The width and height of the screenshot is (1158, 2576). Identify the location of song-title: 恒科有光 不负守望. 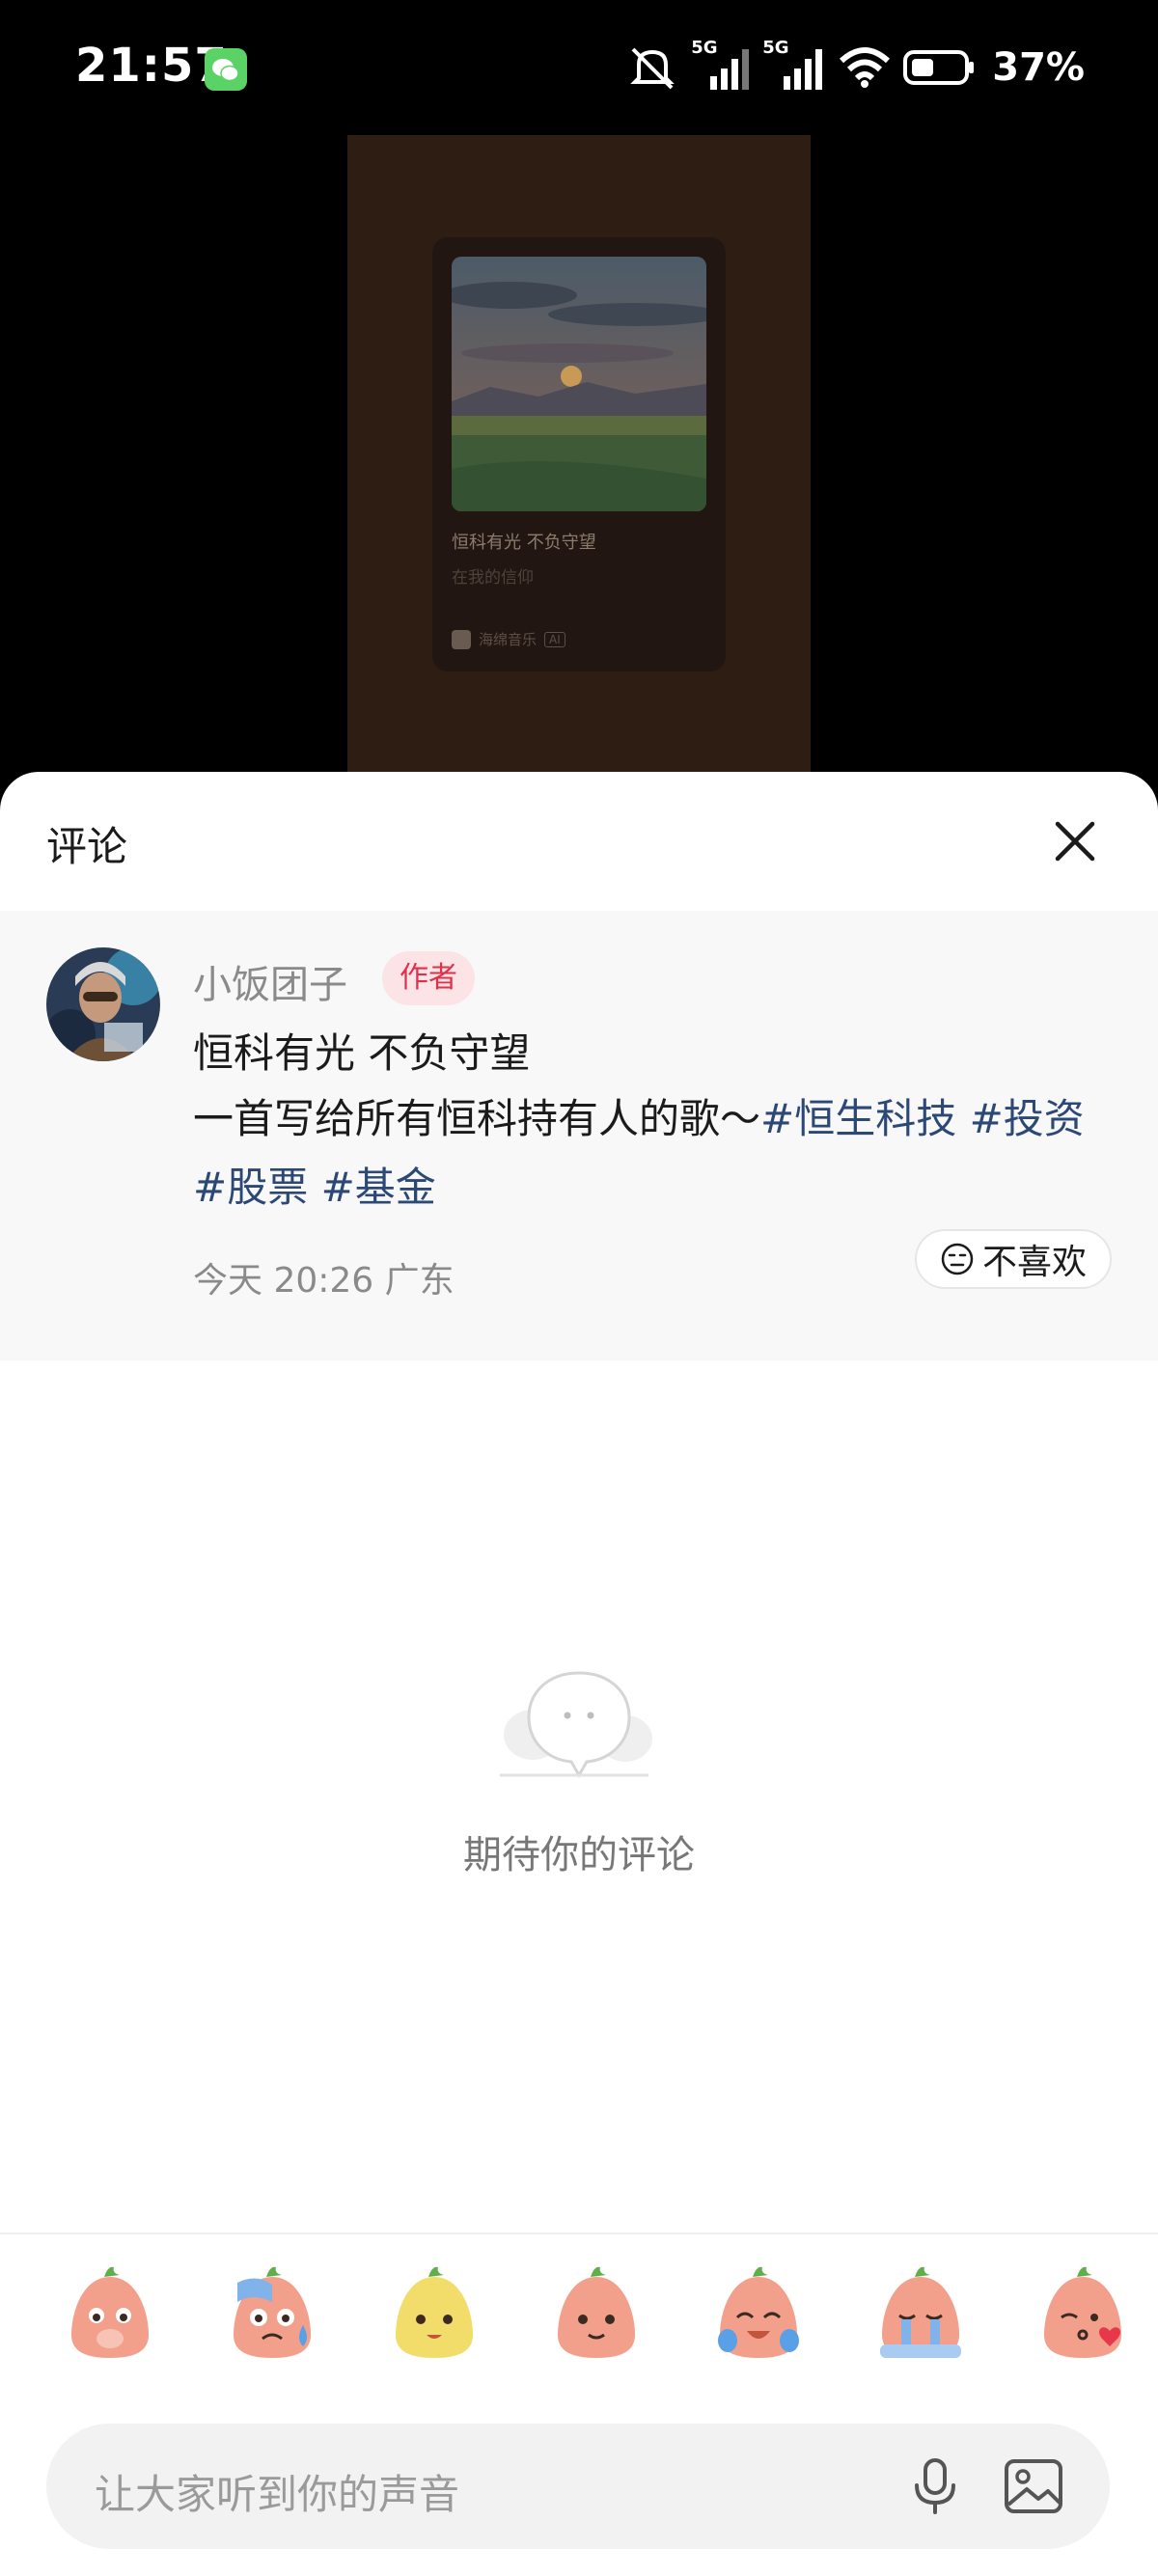
(524, 543).